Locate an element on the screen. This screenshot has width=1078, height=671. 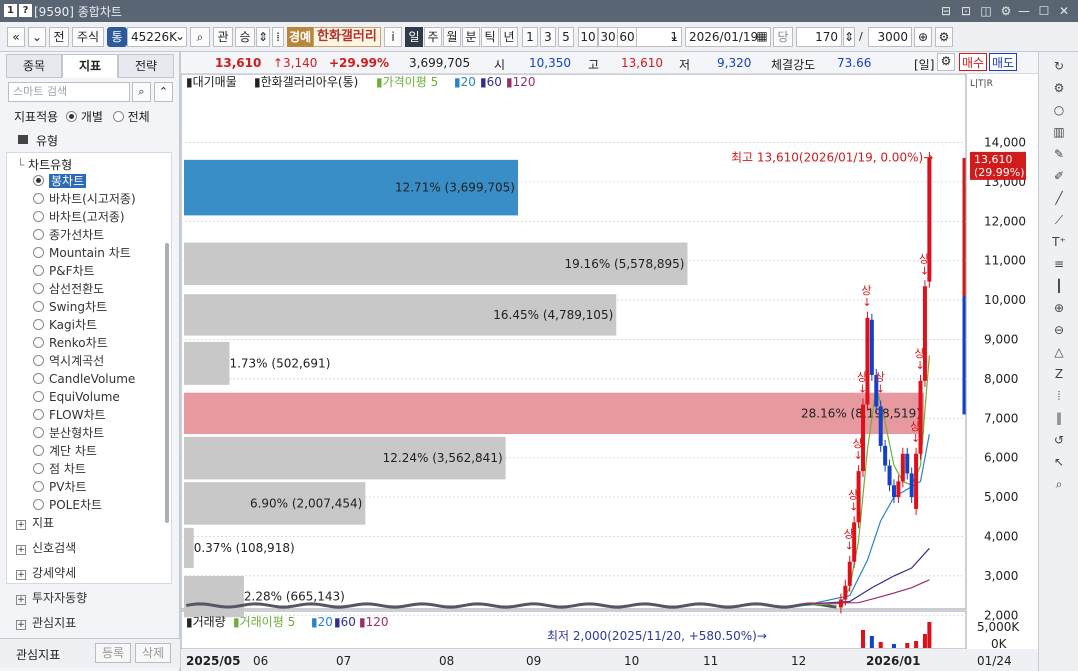
tri-icon: △ is located at coordinates (1059, 352).